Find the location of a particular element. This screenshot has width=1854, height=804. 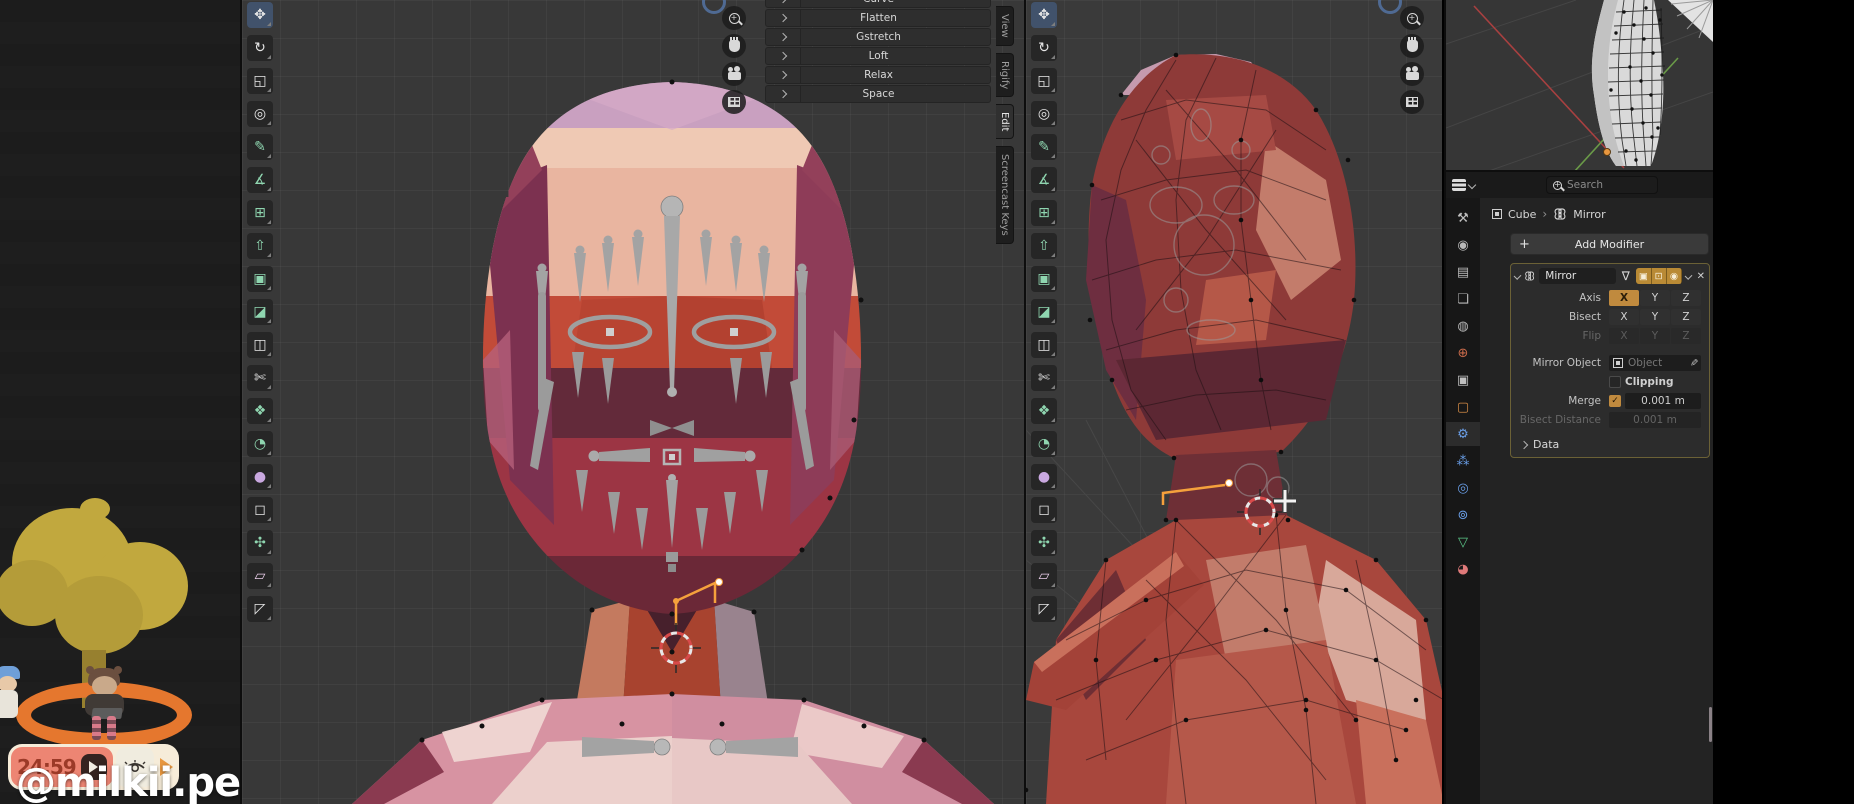

world-tab: ⊕ is located at coordinates (1463, 353).